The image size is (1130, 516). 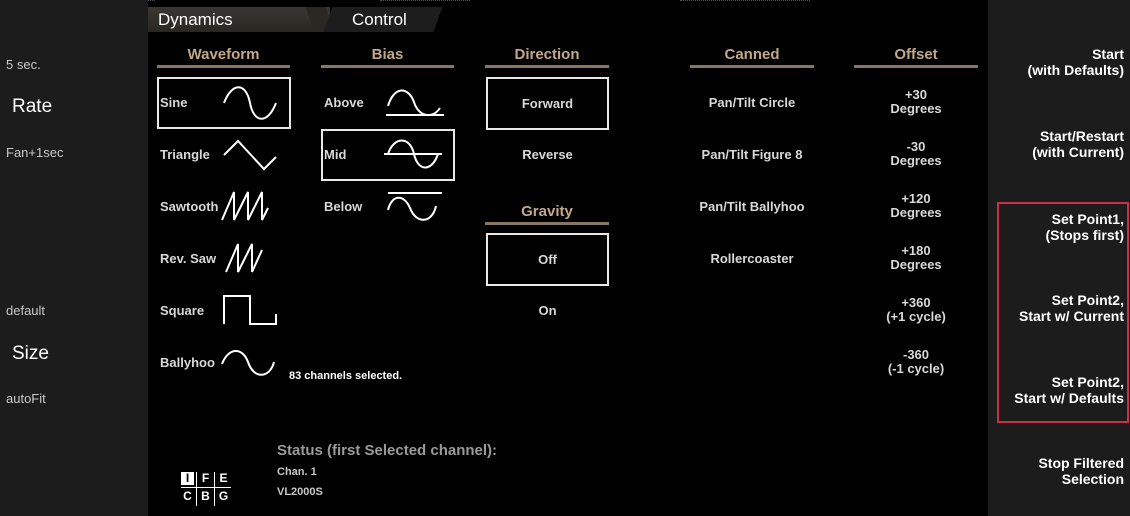 I want to click on restart-l1: Start/Restart, so click(x=1081, y=136).